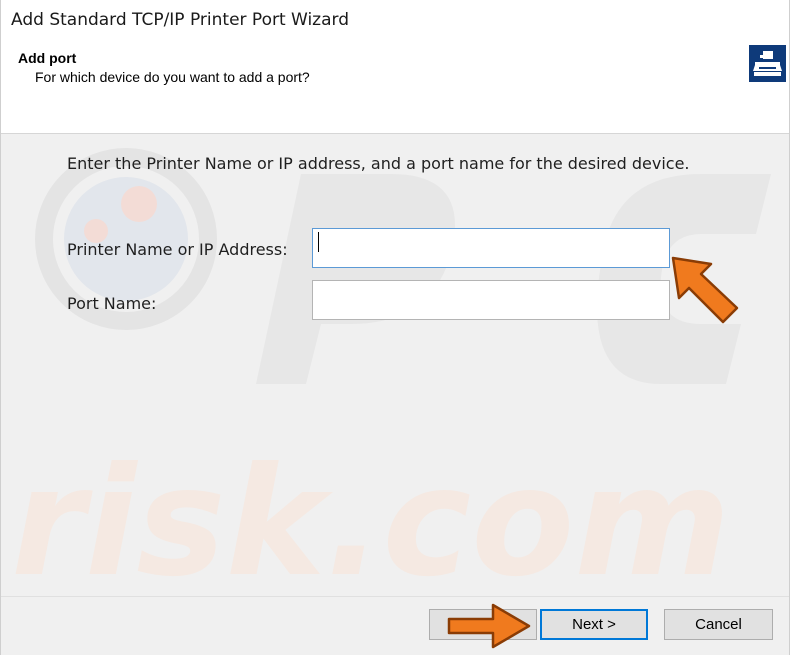  I want to click on header-title: Add port, so click(47, 58).